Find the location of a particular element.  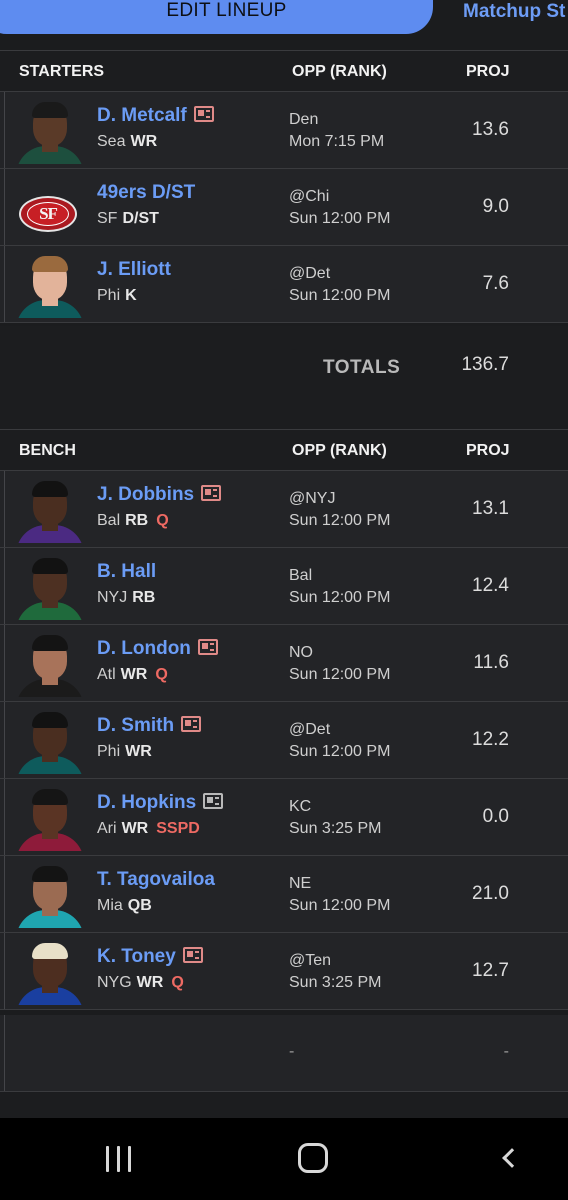

projected-points: 12.4 is located at coordinates (490, 585).